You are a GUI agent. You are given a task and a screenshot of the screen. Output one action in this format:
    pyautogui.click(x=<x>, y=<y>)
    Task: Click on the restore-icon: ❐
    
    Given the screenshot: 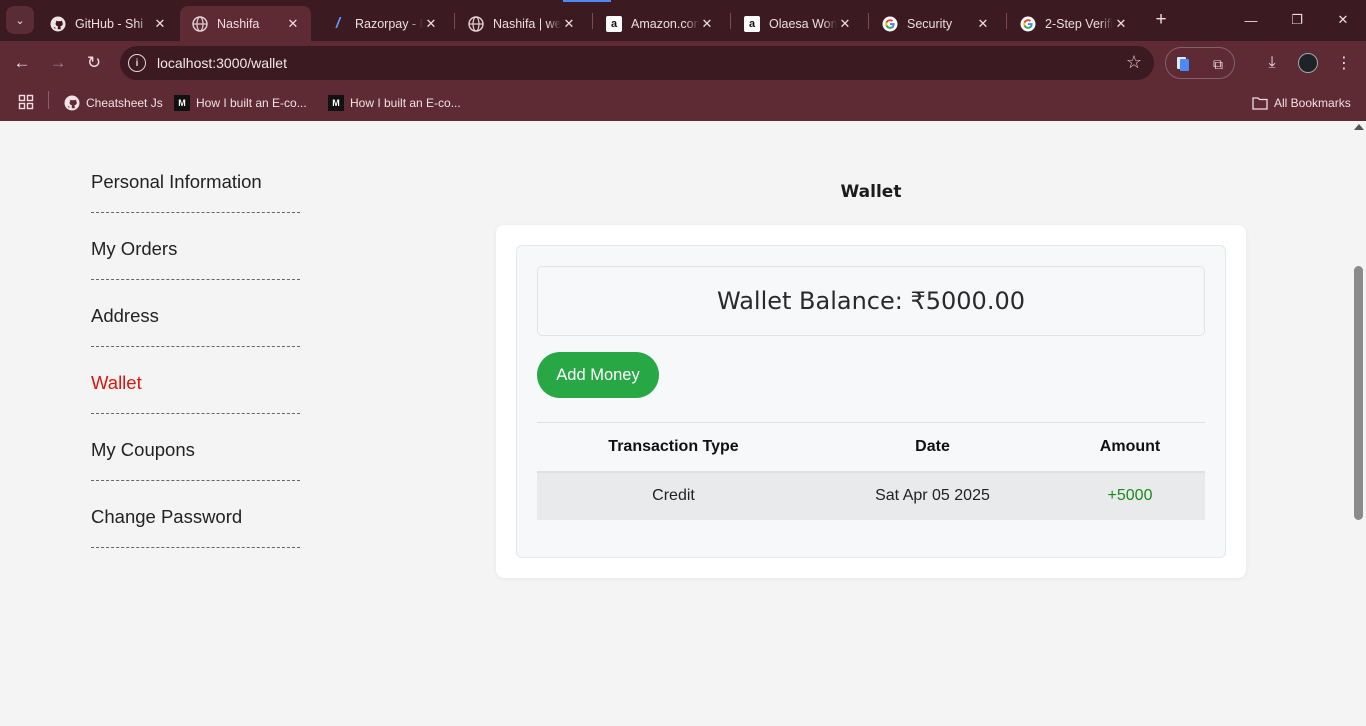 What is the action you would take?
    pyautogui.click(x=1297, y=19)
    